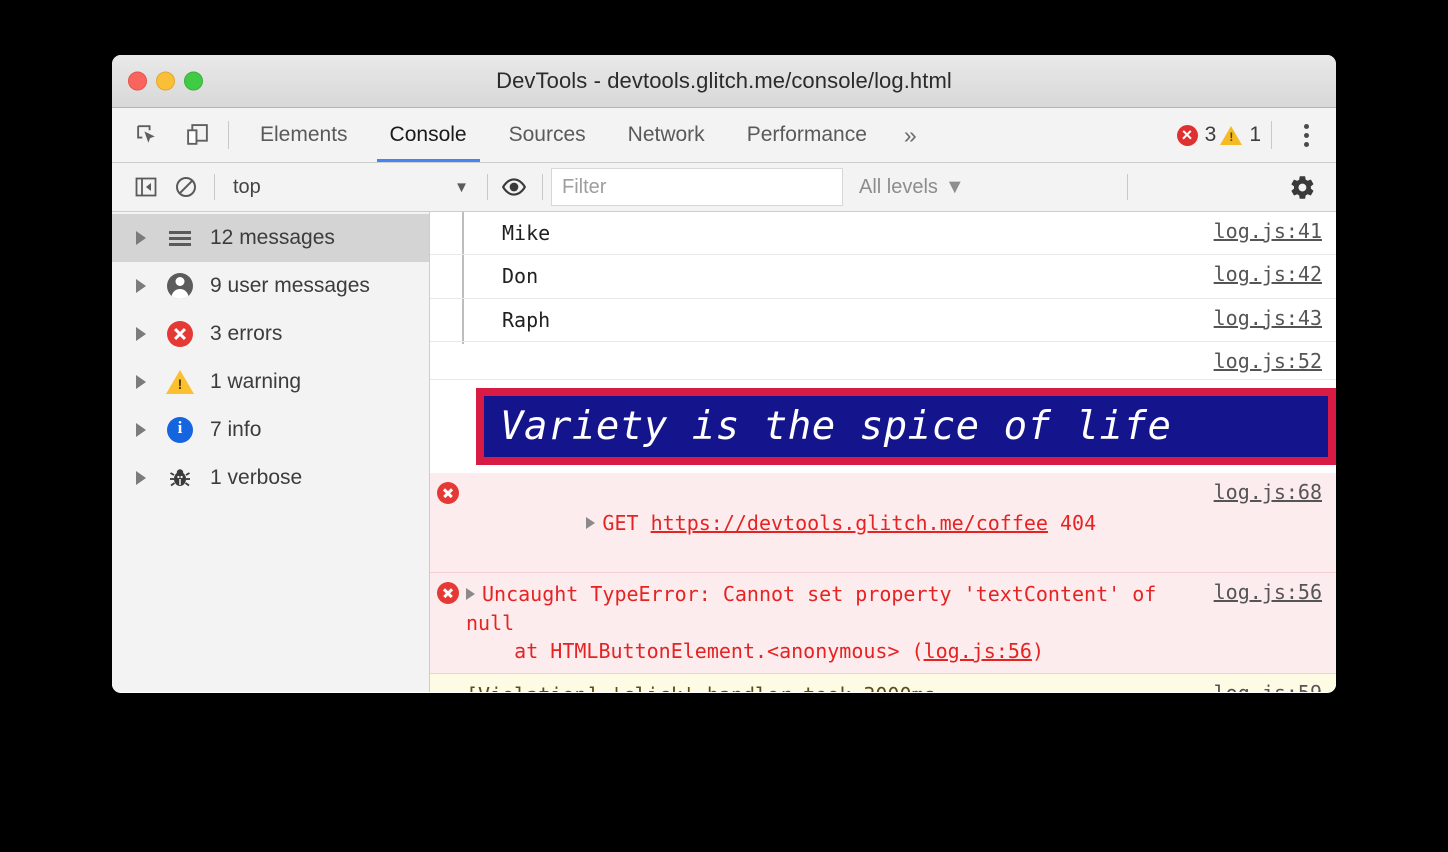  What do you see at coordinates (1270, 227) in the screenshot?
I see `source-link: log.js:41` at bounding box center [1270, 227].